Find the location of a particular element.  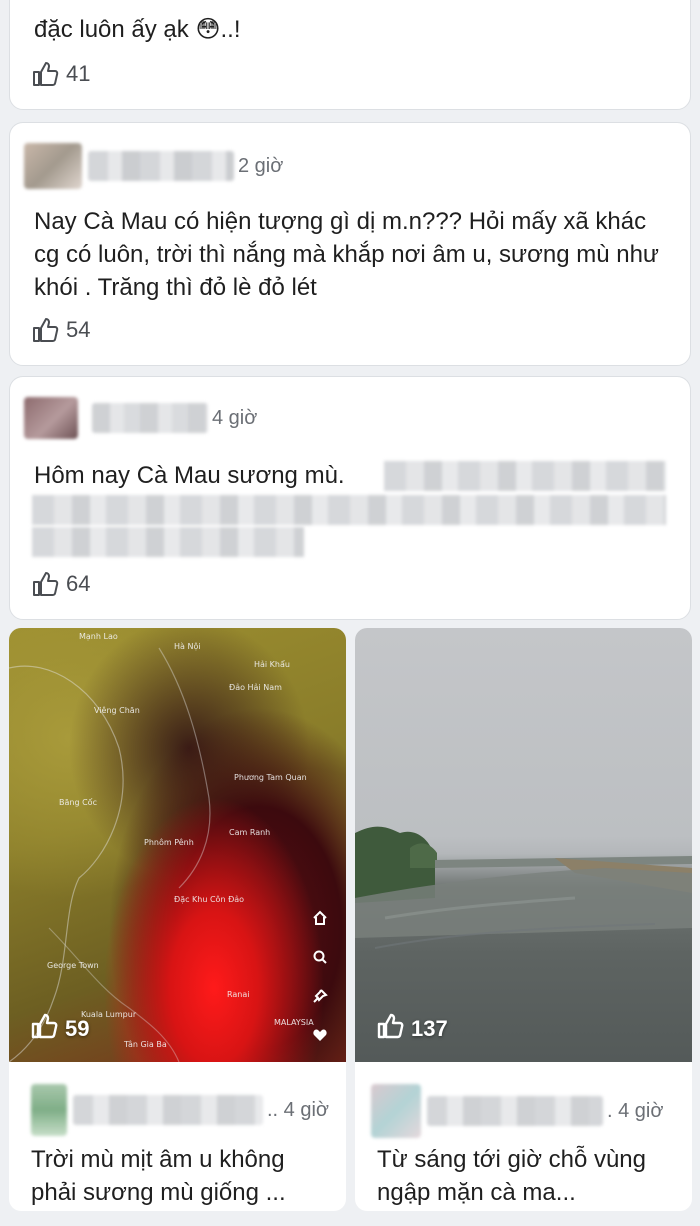

post-text: đặc luôn ấy ạk 😳..! is located at coordinates (137, 29).